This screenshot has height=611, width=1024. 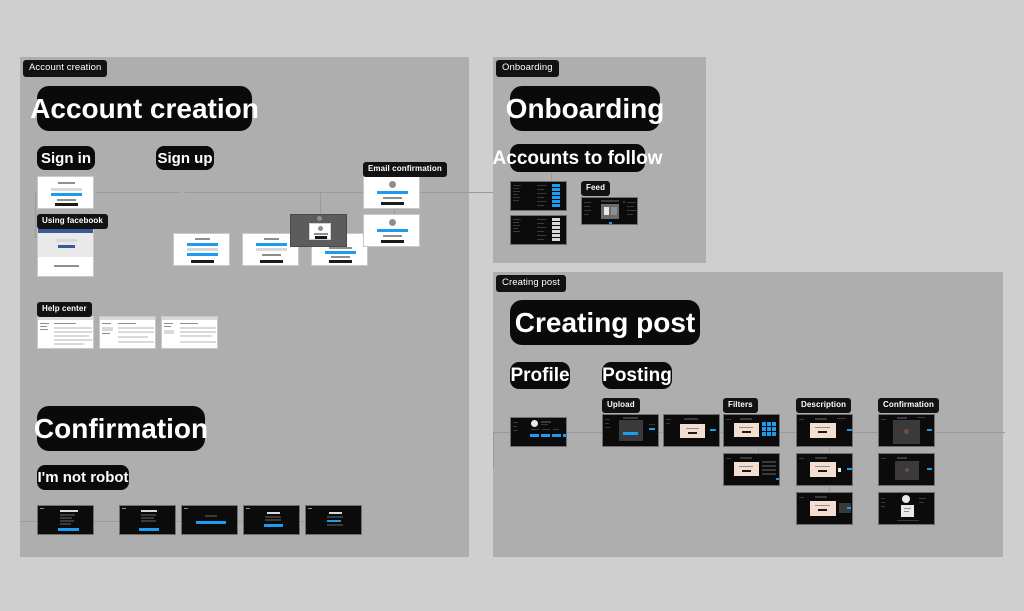 What do you see at coordinates (609, 211) in the screenshot?
I see `thumb-feed` at bounding box center [609, 211].